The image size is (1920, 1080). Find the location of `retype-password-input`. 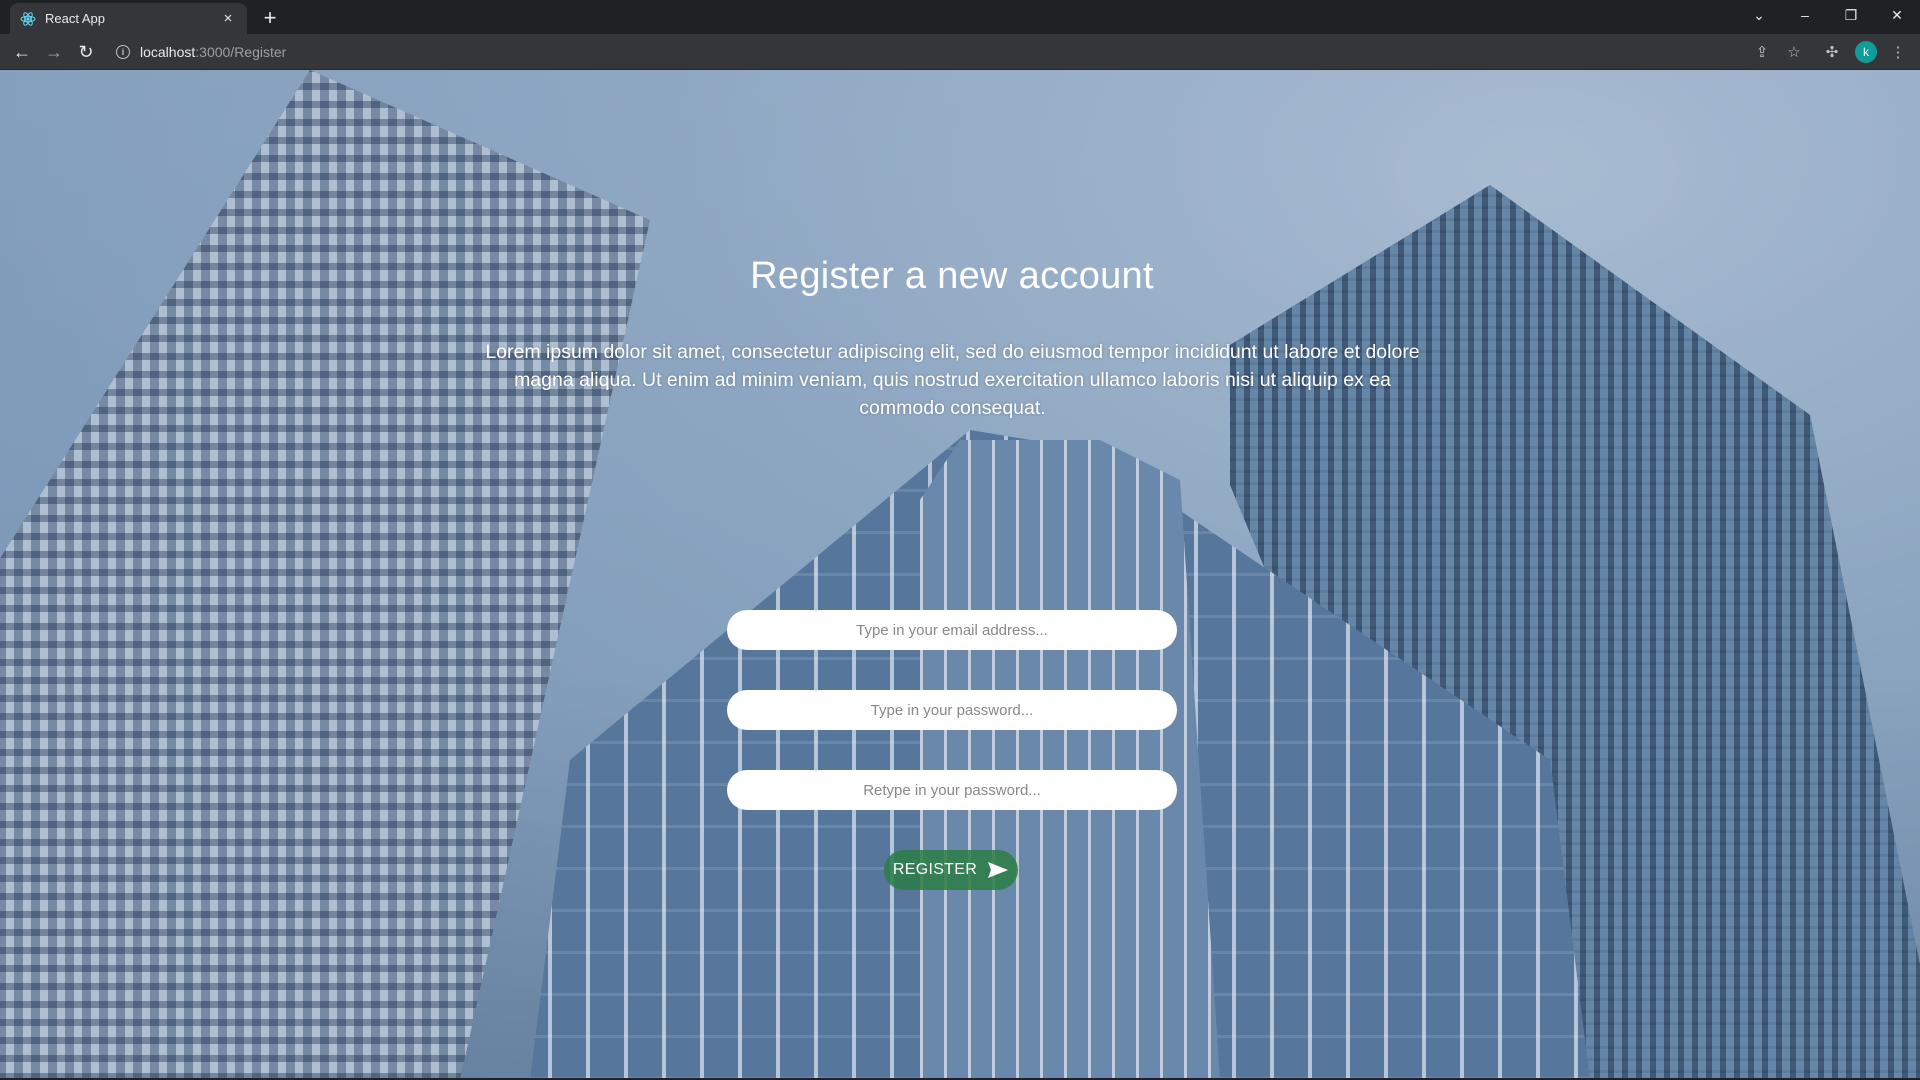

retype-password-input is located at coordinates (952, 790).